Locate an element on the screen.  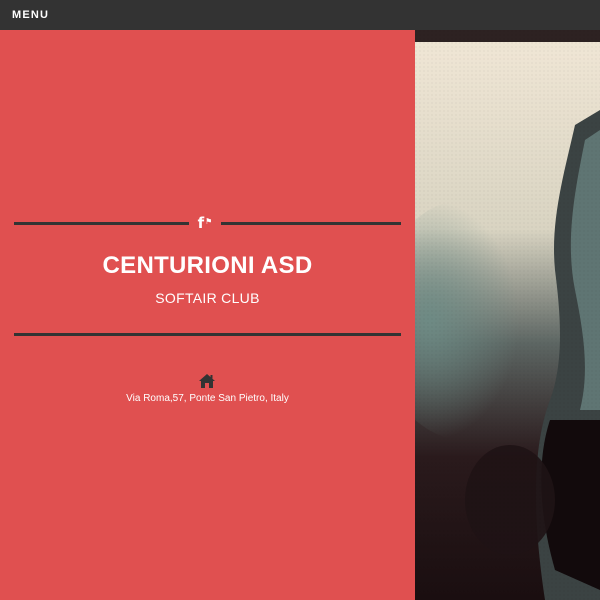
facebook-icon: f ⚑ is located at coordinates (205, 222).